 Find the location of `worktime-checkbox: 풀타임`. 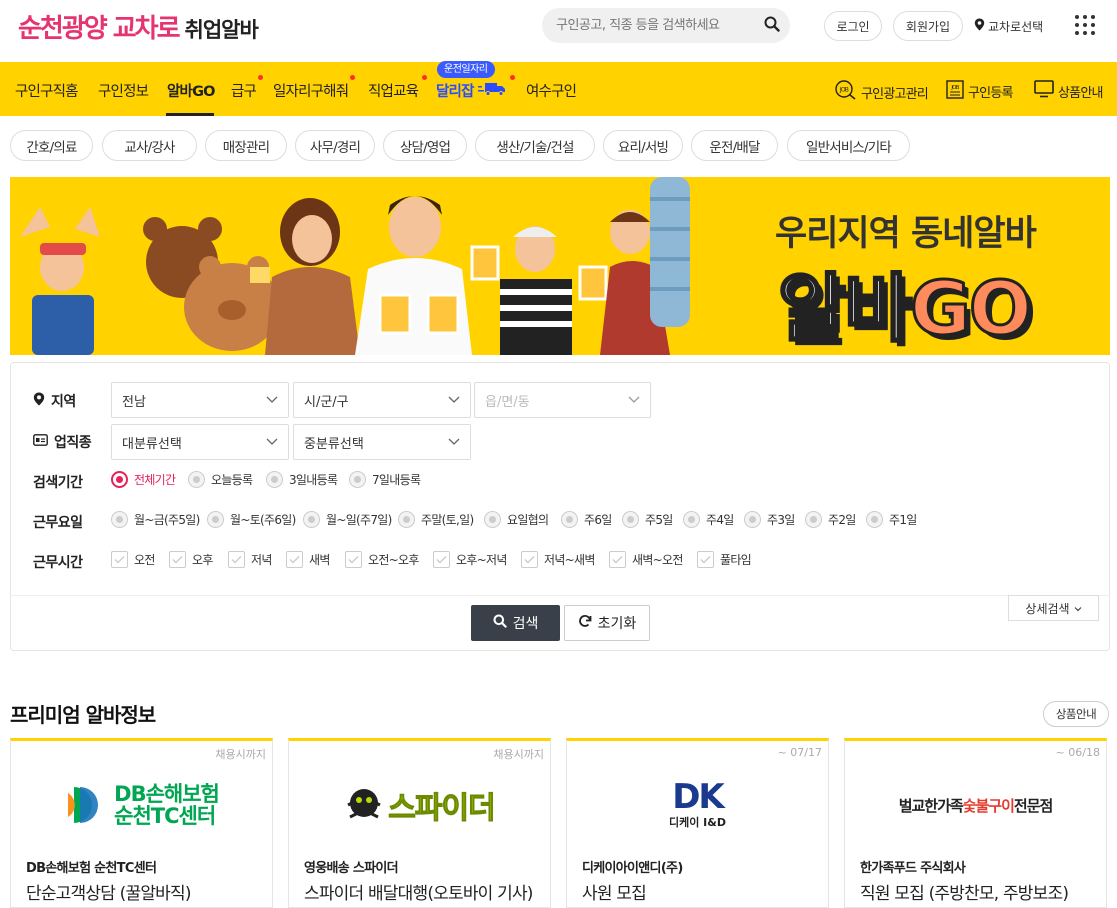

worktime-checkbox: 풀타임 is located at coordinates (724, 559).